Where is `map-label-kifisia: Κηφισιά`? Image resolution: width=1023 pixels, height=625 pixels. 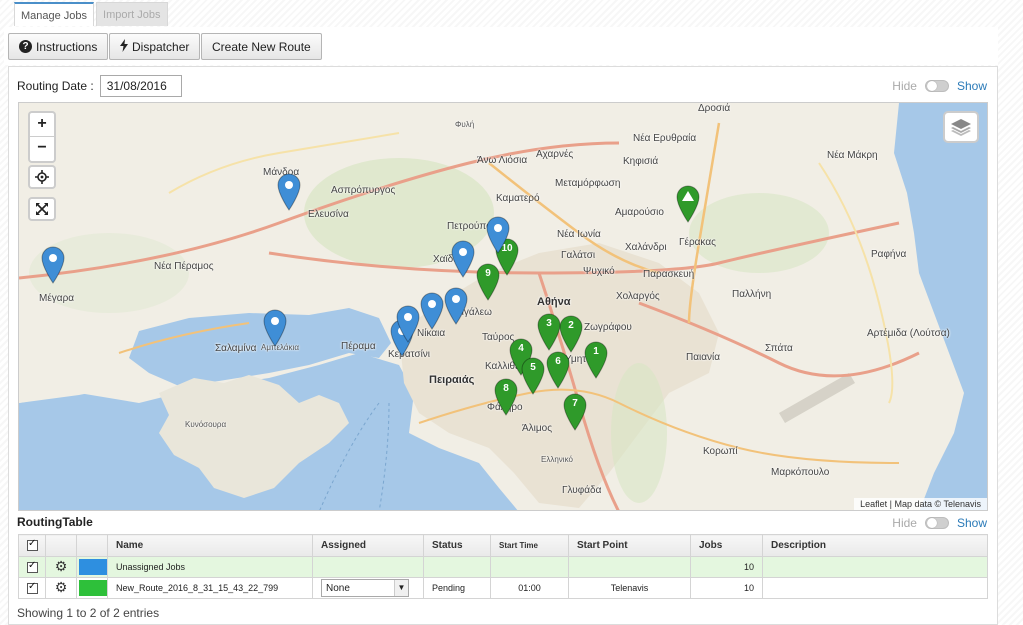
map-label-kifisia: Κηφισιά is located at coordinates (641, 161).